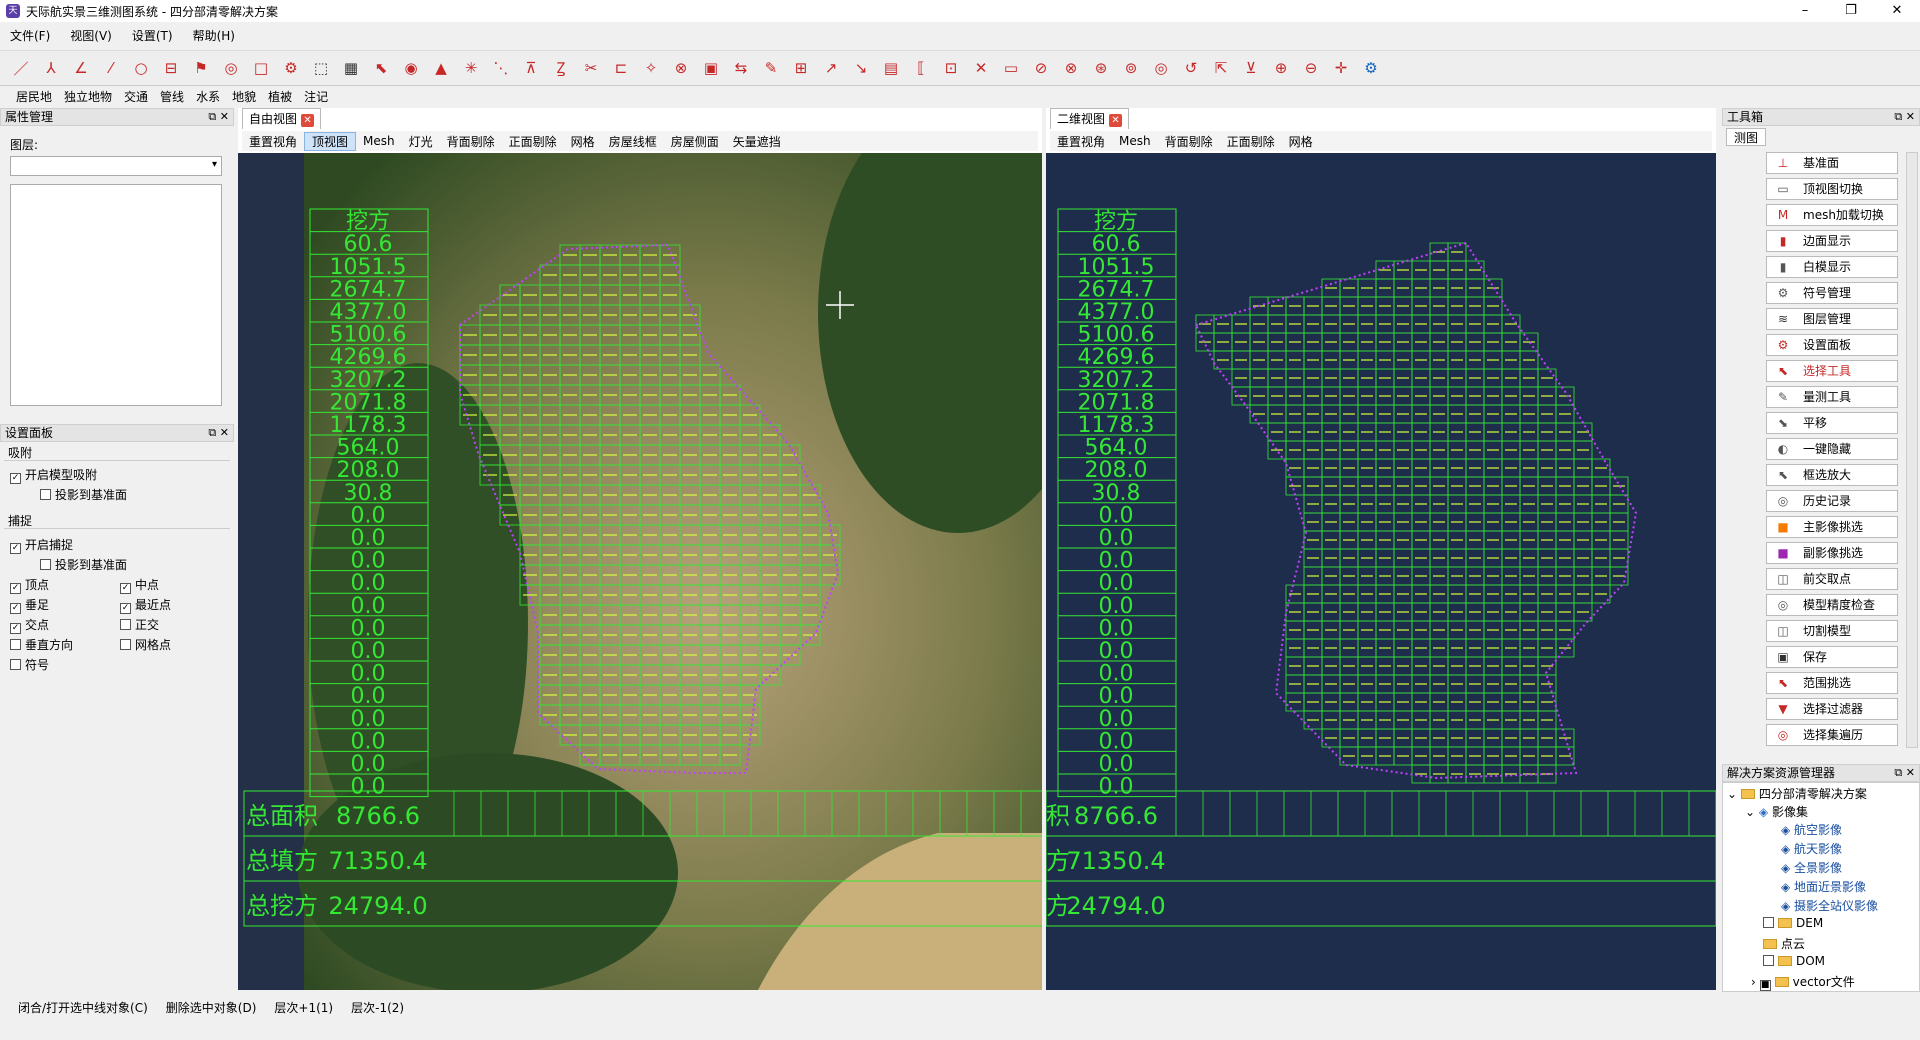 The height and width of the screenshot is (1040, 1920). Describe the element at coordinates (1832, 241) in the screenshot. I see `tool-3: ▮ 边面显示` at that location.